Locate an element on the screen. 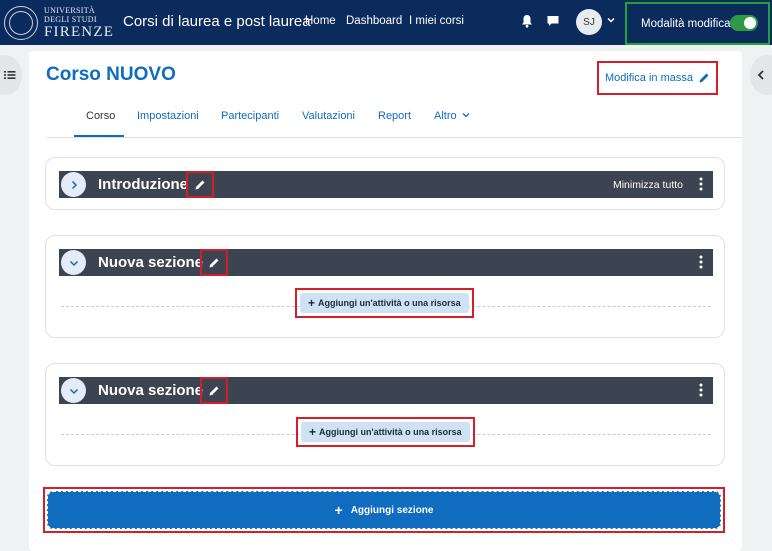  tab-more-label: Altro is located at coordinates (445, 116).